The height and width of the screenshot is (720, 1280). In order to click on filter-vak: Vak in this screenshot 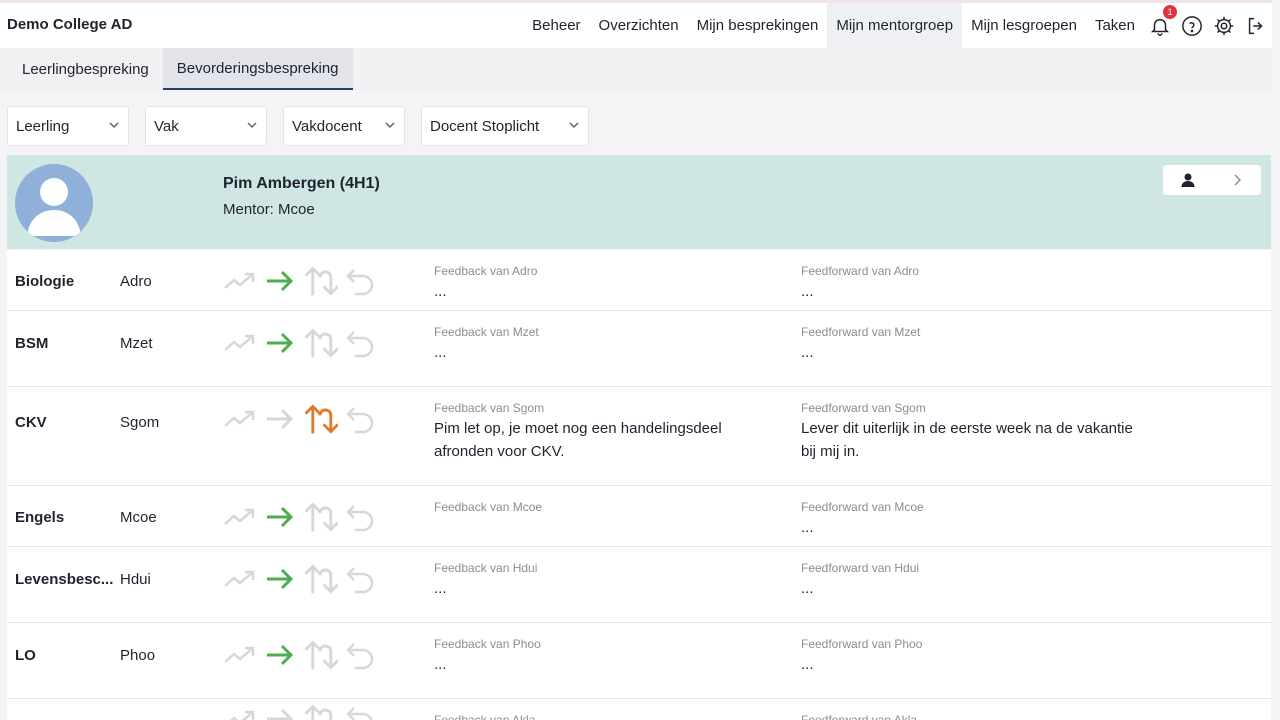, I will do `click(206, 126)`.